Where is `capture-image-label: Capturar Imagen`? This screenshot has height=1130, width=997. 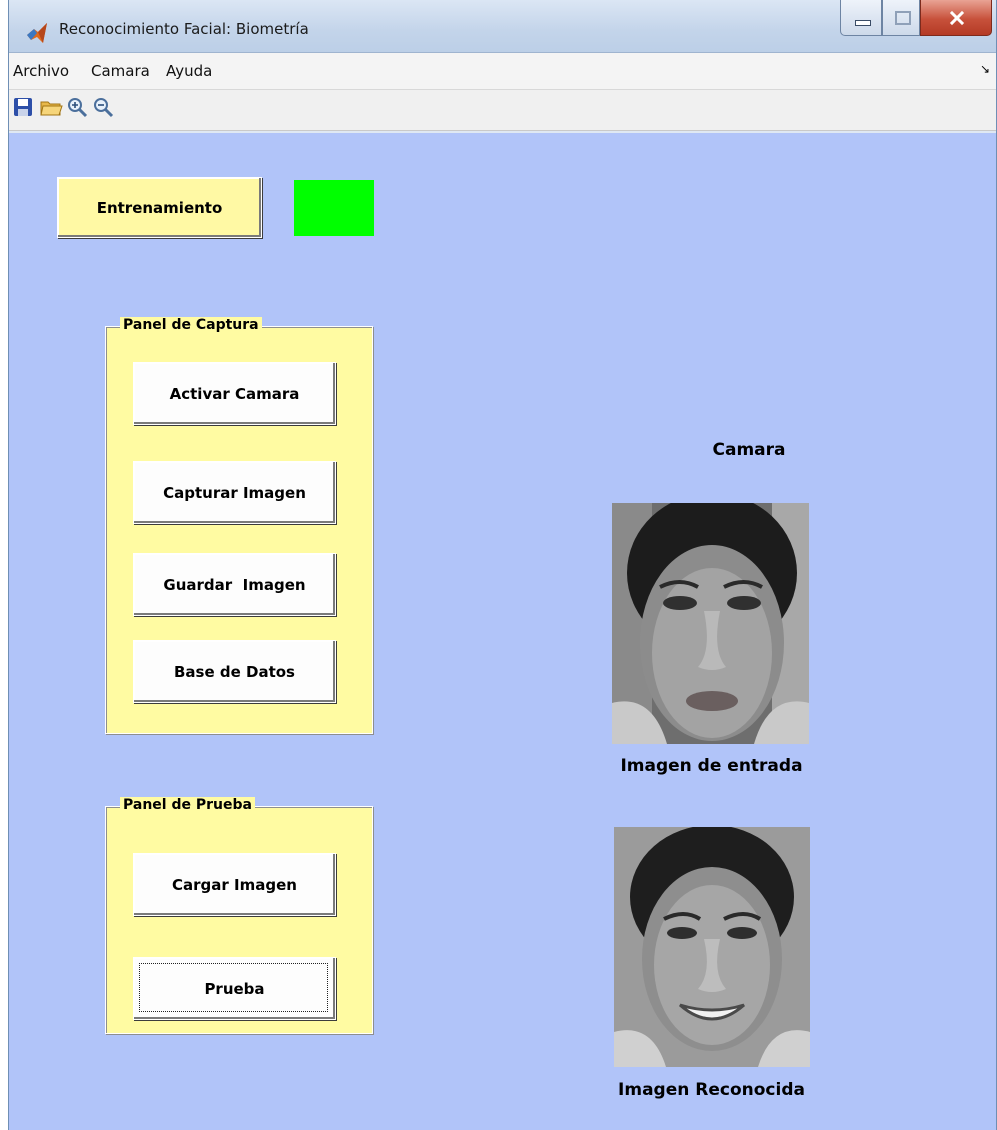
capture-image-label: Capturar Imagen is located at coordinates (234, 492).